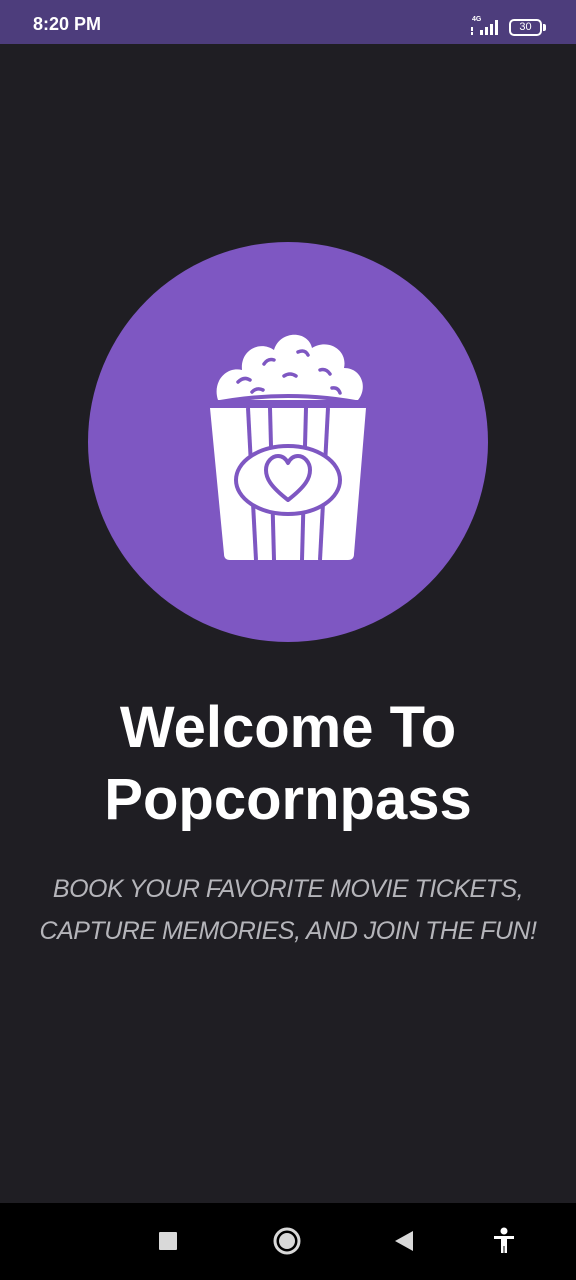  What do you see at coordinates (67, 24) in the screenshot?
I see `status-time: 8:20 PM` at bounding box center [67, 24].